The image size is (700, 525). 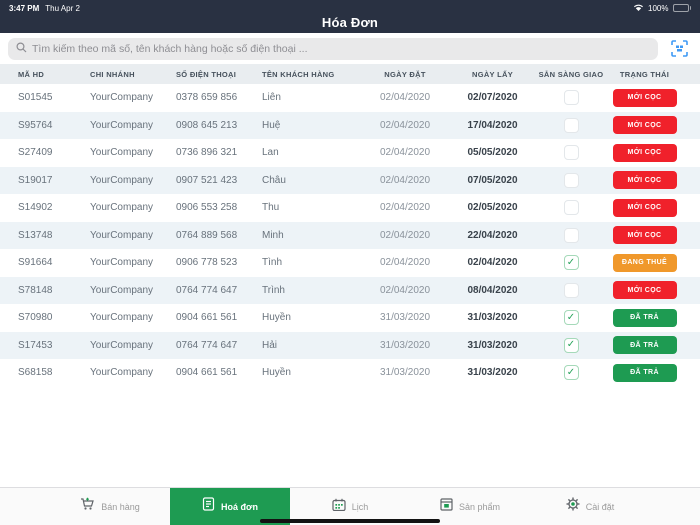 I want to click on cell-invoice-id: S19017, so click(x=35, y=180).